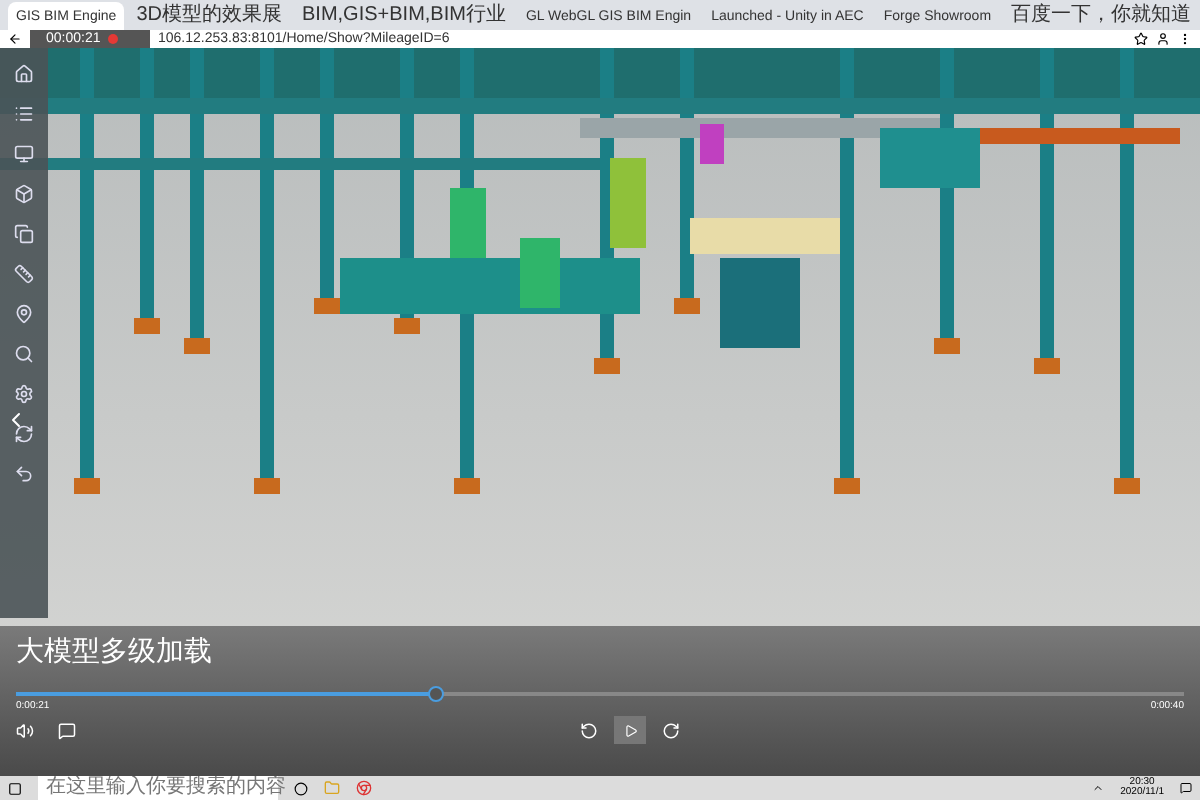 Image resolution: width=1200 pixels, height=800 pixels. What do you see at coordinates (671, 730) in the screenshot?
I see `forward-icon` at bounding box center [671, 730].